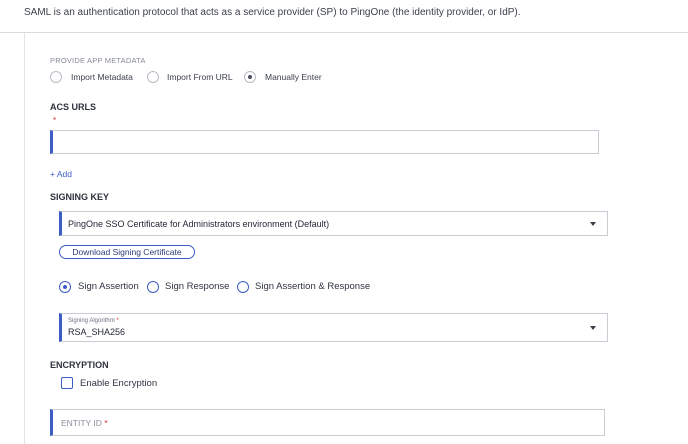 The image size is (688, 444). Describe the element at coordinates (93, 321) in the screenshot. I see `signing-algorithm-label: Signing Algorithm *` at that location.